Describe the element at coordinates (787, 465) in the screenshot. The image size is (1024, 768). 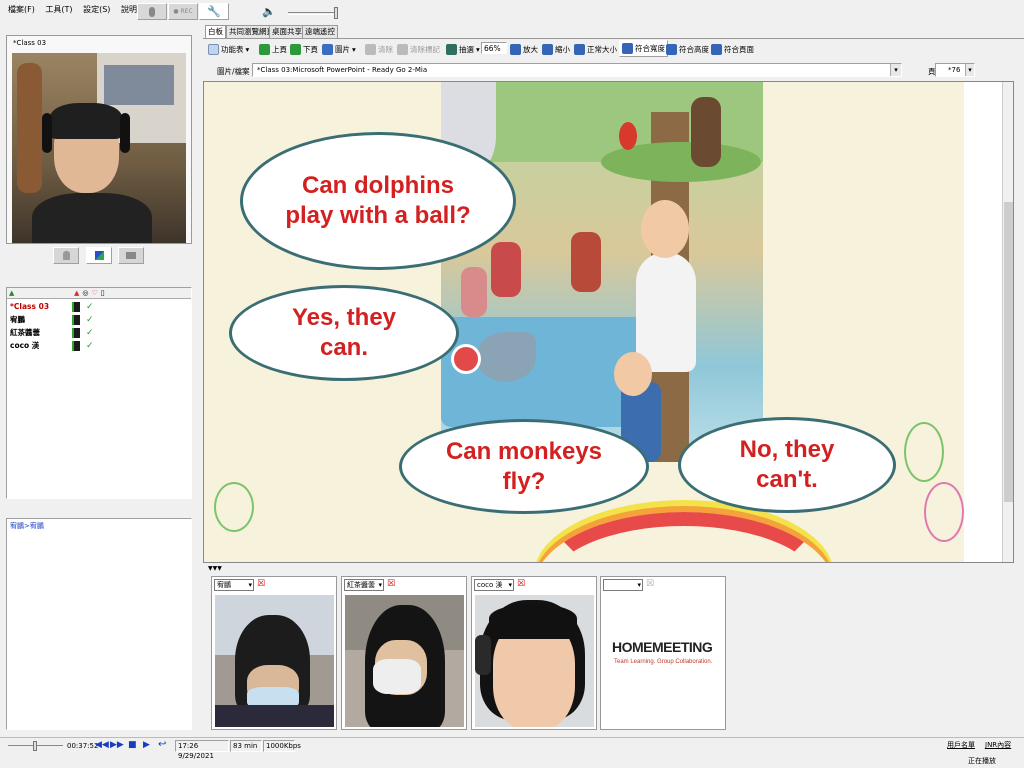
I see `speech-bubble-4: No, they can't.` at that location.